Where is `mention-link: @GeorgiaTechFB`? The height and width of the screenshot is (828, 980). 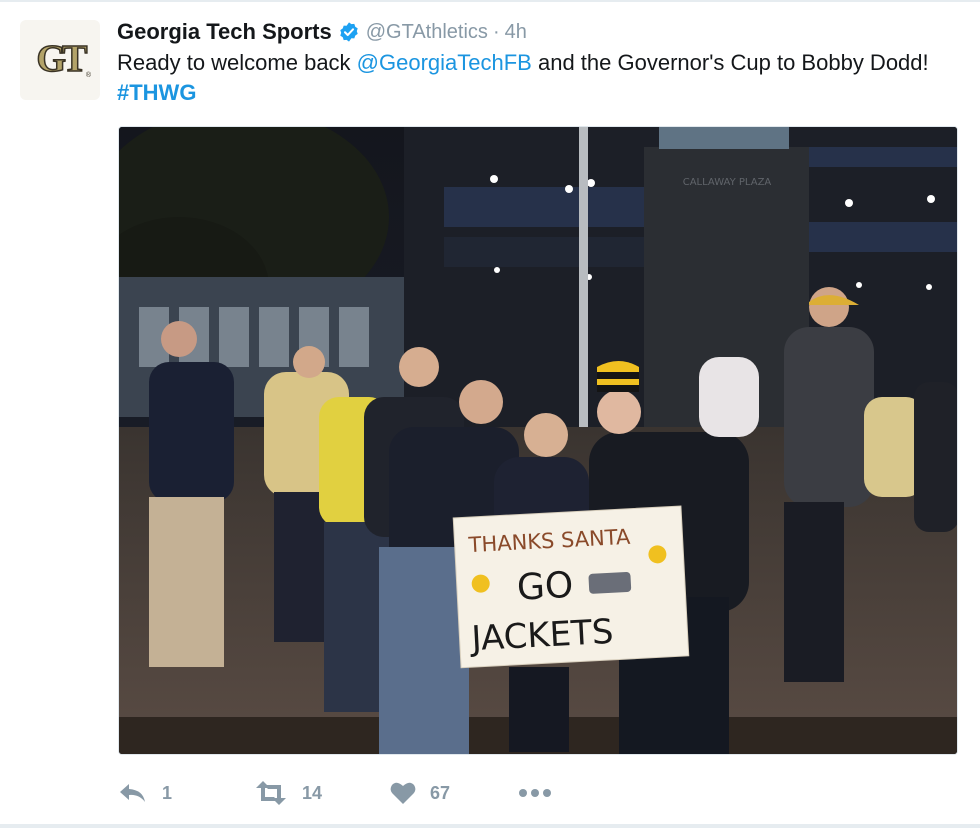 mention-link: @GeorgiaTechFB is located at coordinates (444, 62).